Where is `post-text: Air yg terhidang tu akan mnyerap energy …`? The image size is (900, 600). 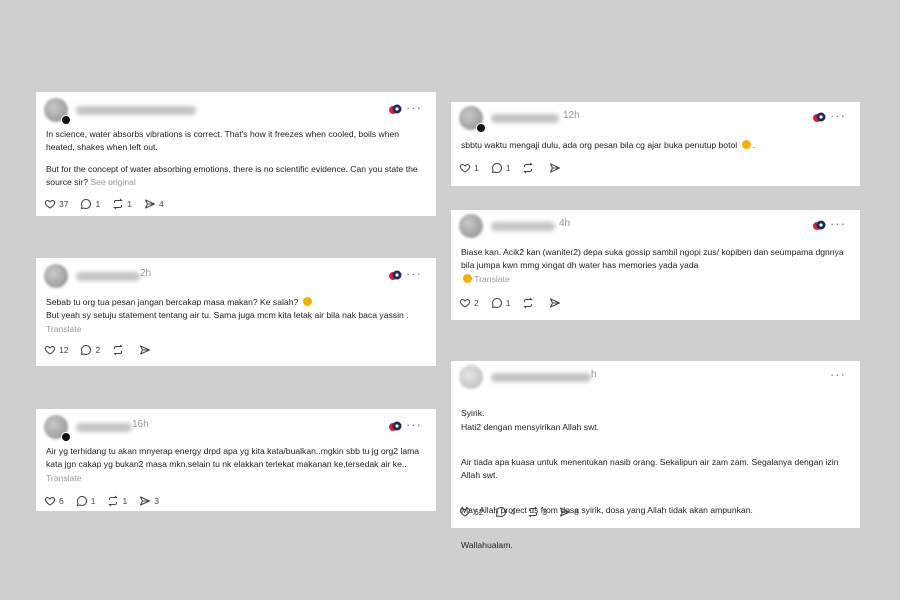 post-text: Air yg terhidang tu akan mnyerap energy … is located at coordinates (235, 469).